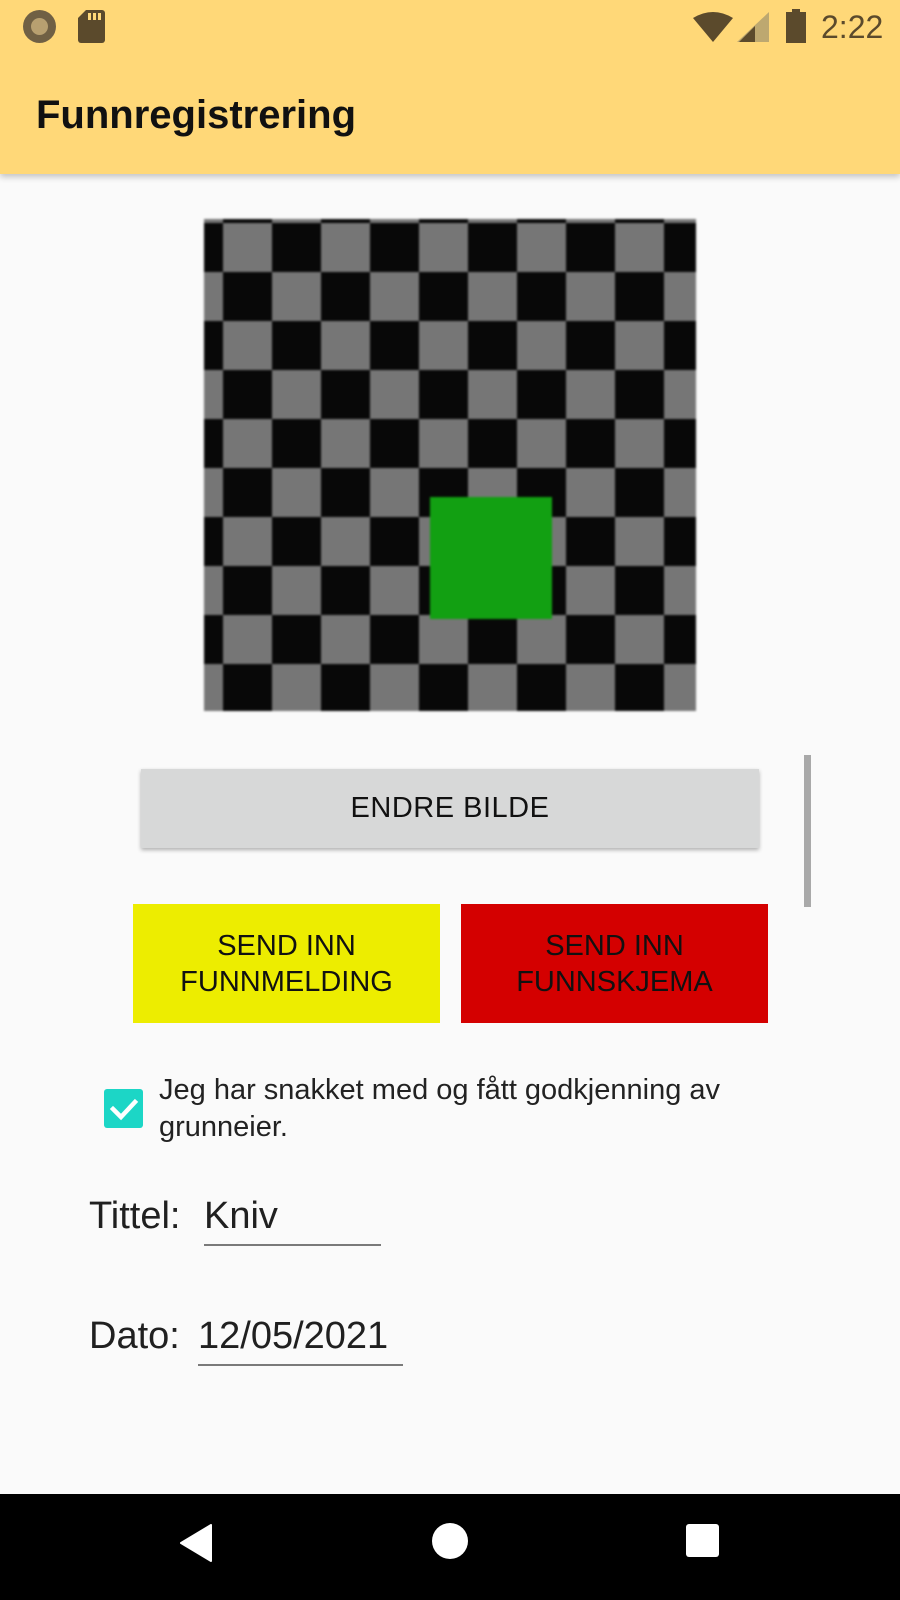 The image size is (900, 1600). Describe the element at coordinates (852, 27) in the screenshot. I see `status-time: 2:22` at that location.